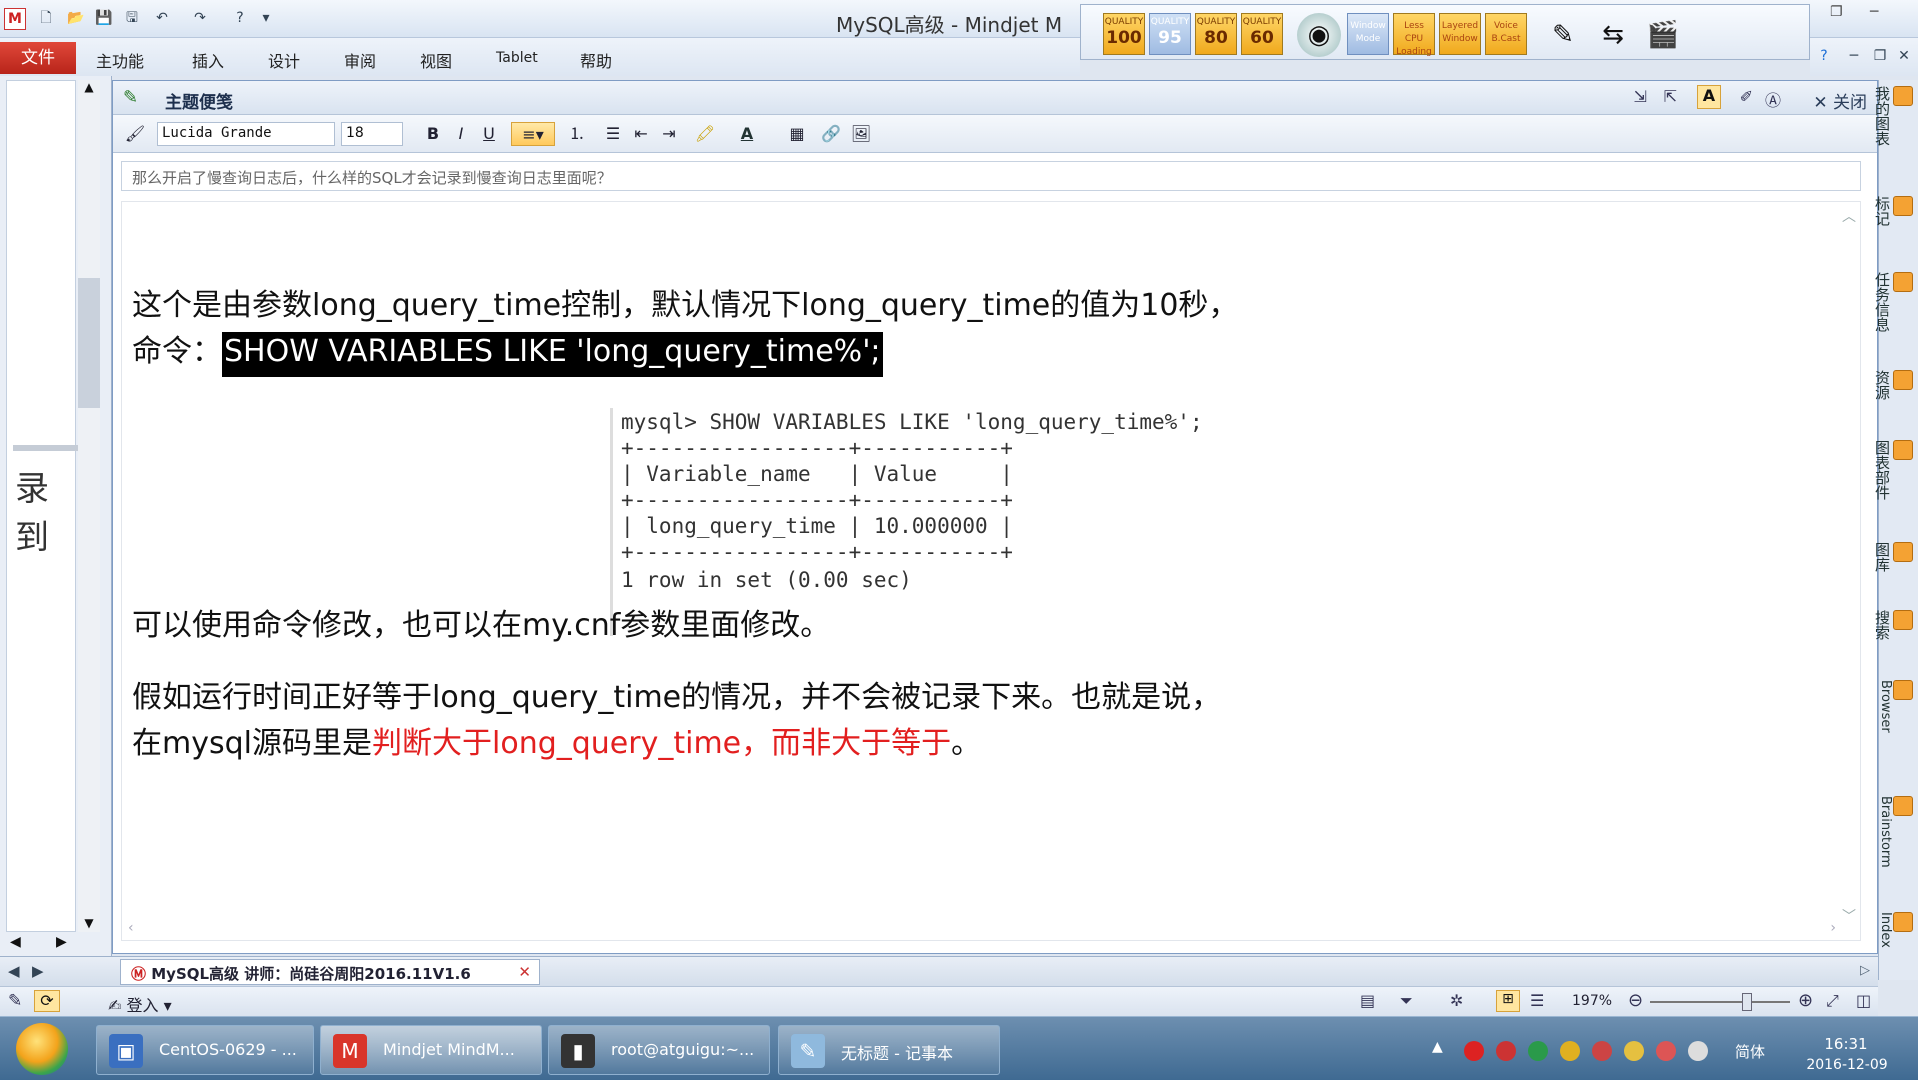 This screenshot has height=1080, width=1918. I want to click on scroll-right-icon: ▶, so click(61, 942).